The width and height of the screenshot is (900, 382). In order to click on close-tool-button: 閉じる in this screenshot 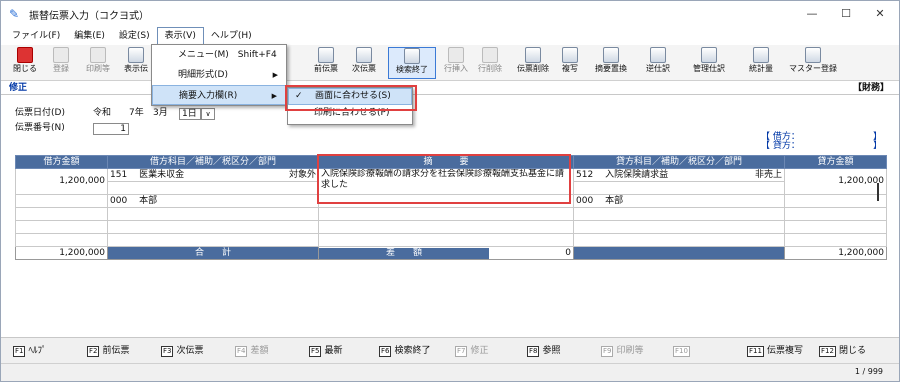, I will do `click(25, 63)`.